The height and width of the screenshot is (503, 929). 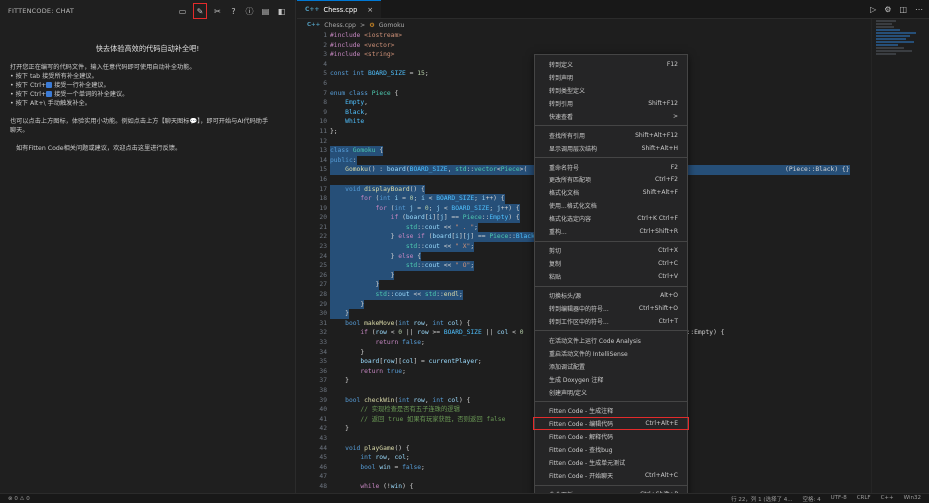 I want to click on line-ending: CRLF, so click(x=864, y=499).